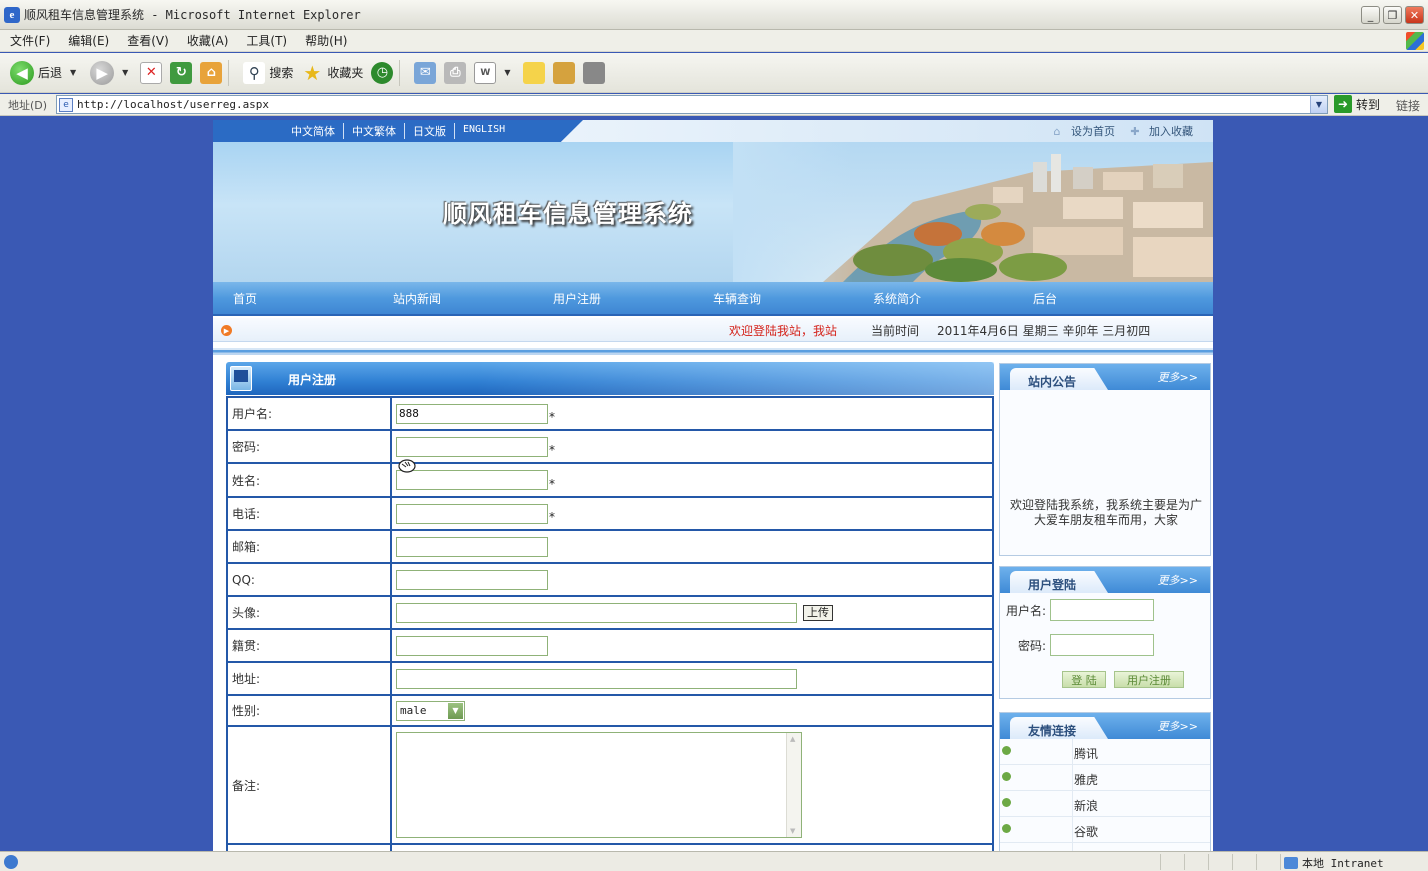 Image resolution: width=1428 pixels, height=871 pixels. Describe the element at coordinates (610, 413) in the screenshot. I see `form-row-username: 用户名: 888 *` at that location.